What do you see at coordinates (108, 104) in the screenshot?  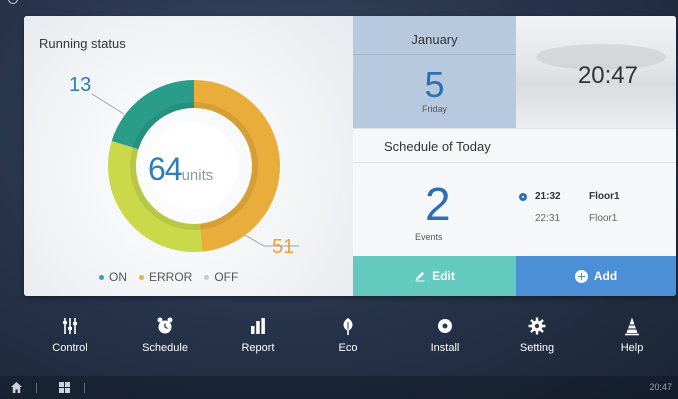 I see `on-leader-line` at bounding box center [108, 104].